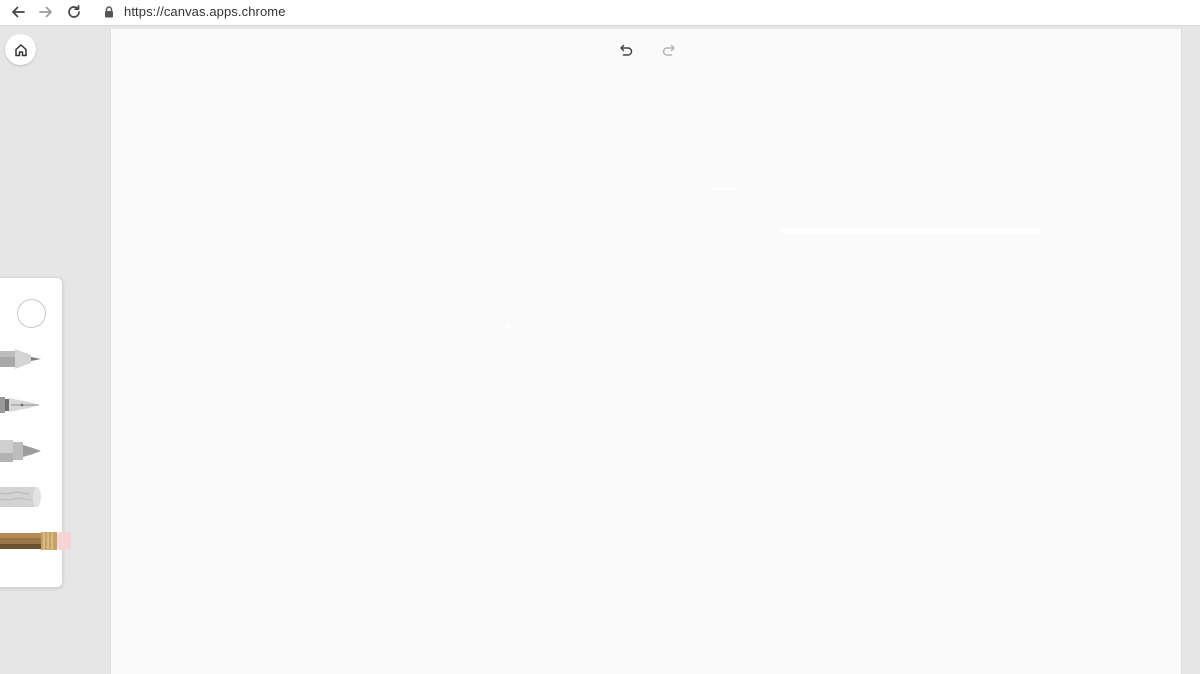 This screenshot has width=1200, height=674. I want to click on tool-panel, so click(35, 432).